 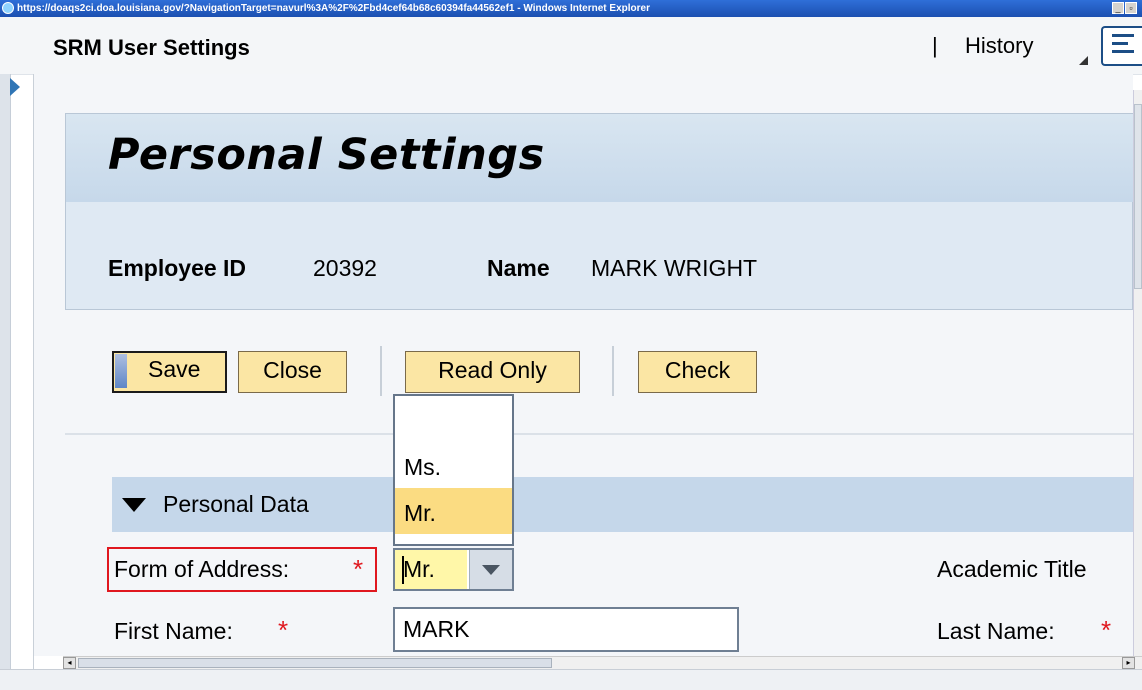 I want to click on first-name-input: MARK, so click(x=566, y=629).